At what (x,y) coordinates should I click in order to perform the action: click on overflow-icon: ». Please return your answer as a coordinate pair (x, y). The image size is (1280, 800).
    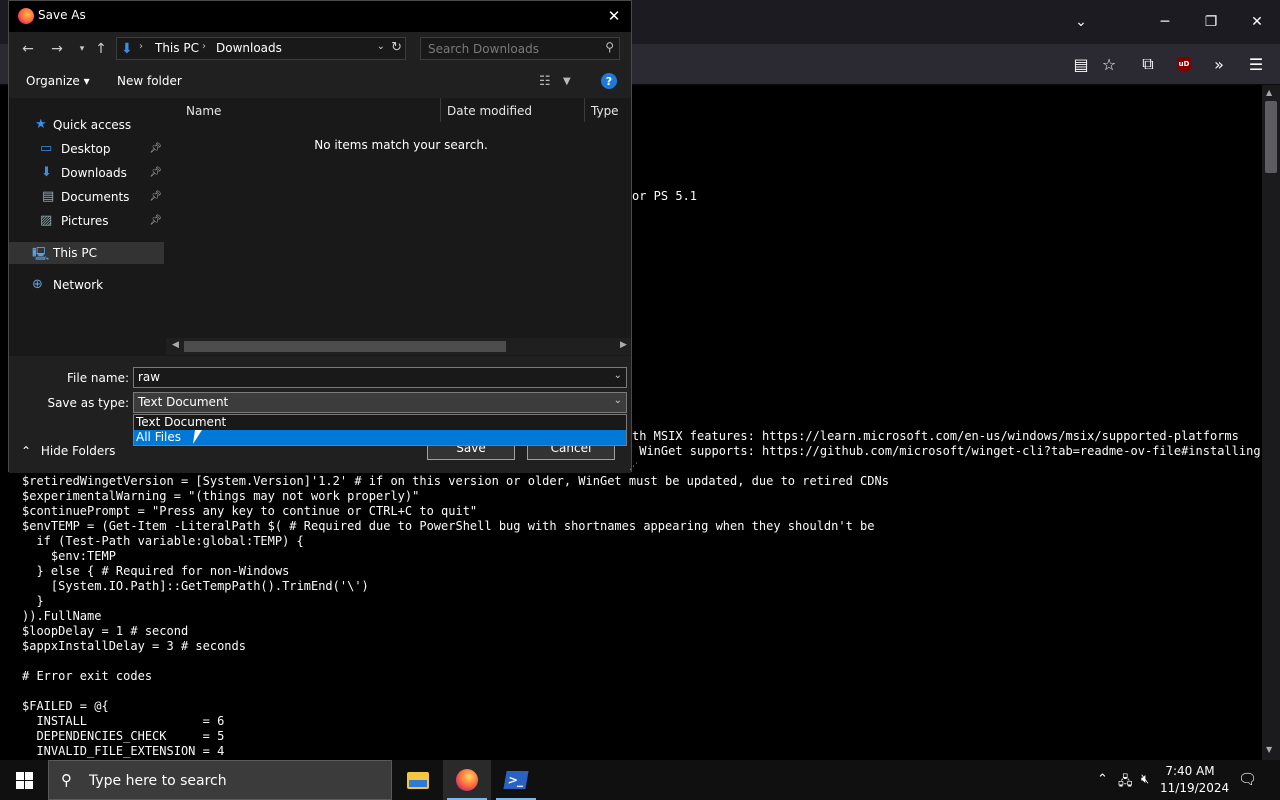
    Looking at the image, I should click on (1219, 64).